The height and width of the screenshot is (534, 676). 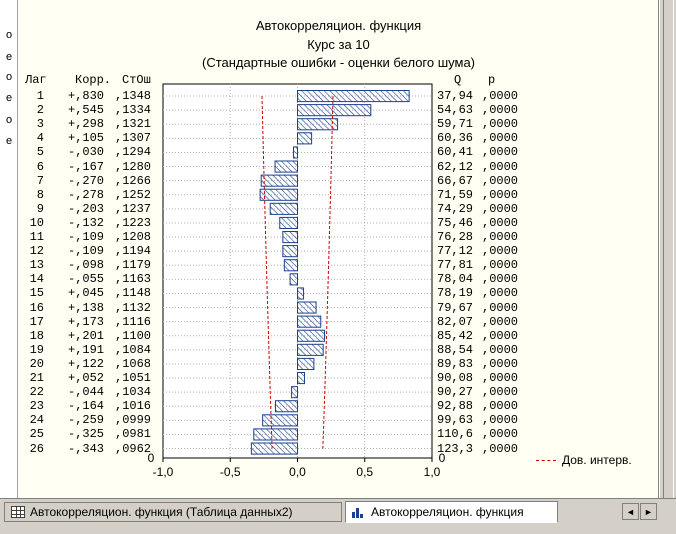 I want to click on background-window-strip: о е о е о е, so click(x=9, y=249).